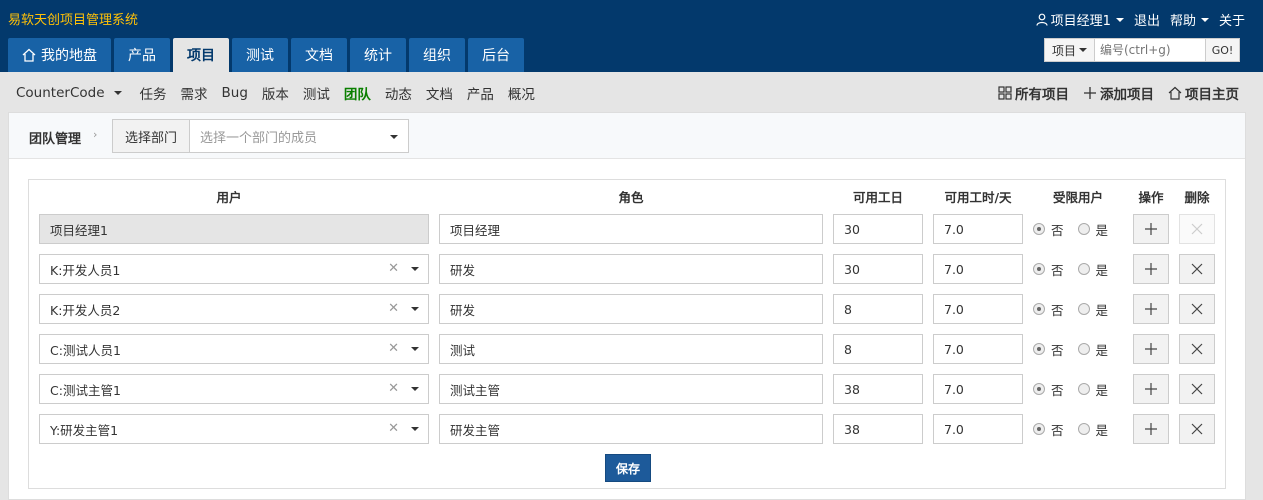 This screenshot has width=1263, height=500. Describe the element at coordinates (1118, 93) in the screenshot. I see `add-project-link: 添加项目` at that location.